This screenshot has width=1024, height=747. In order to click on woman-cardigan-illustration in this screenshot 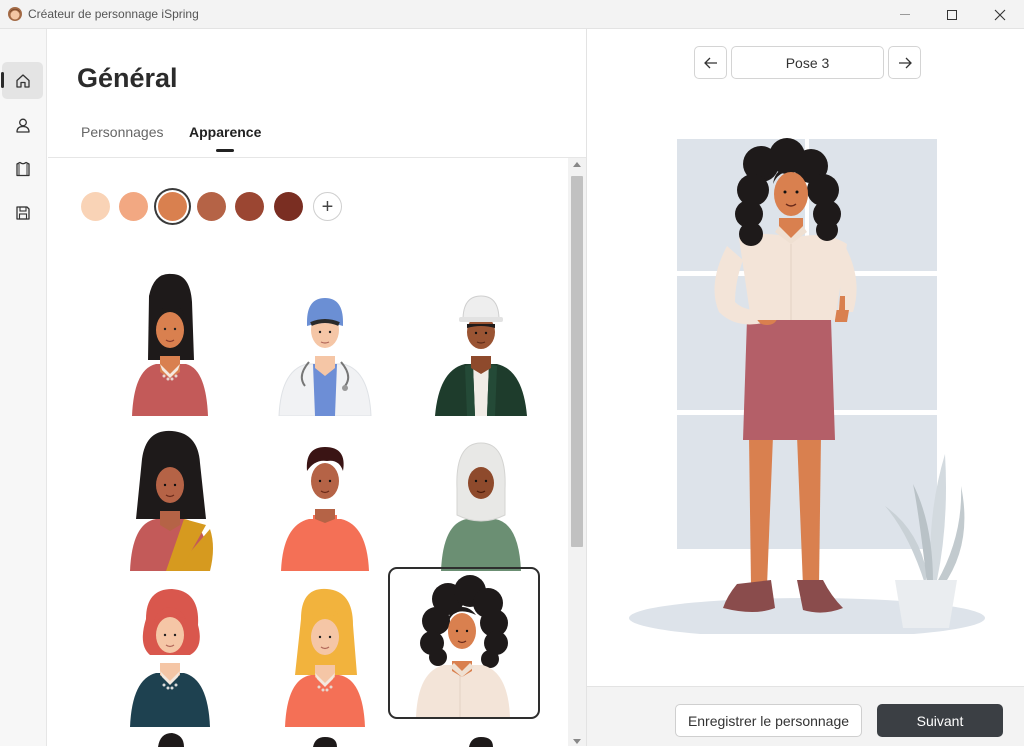, I will do `click(170, 344)`.